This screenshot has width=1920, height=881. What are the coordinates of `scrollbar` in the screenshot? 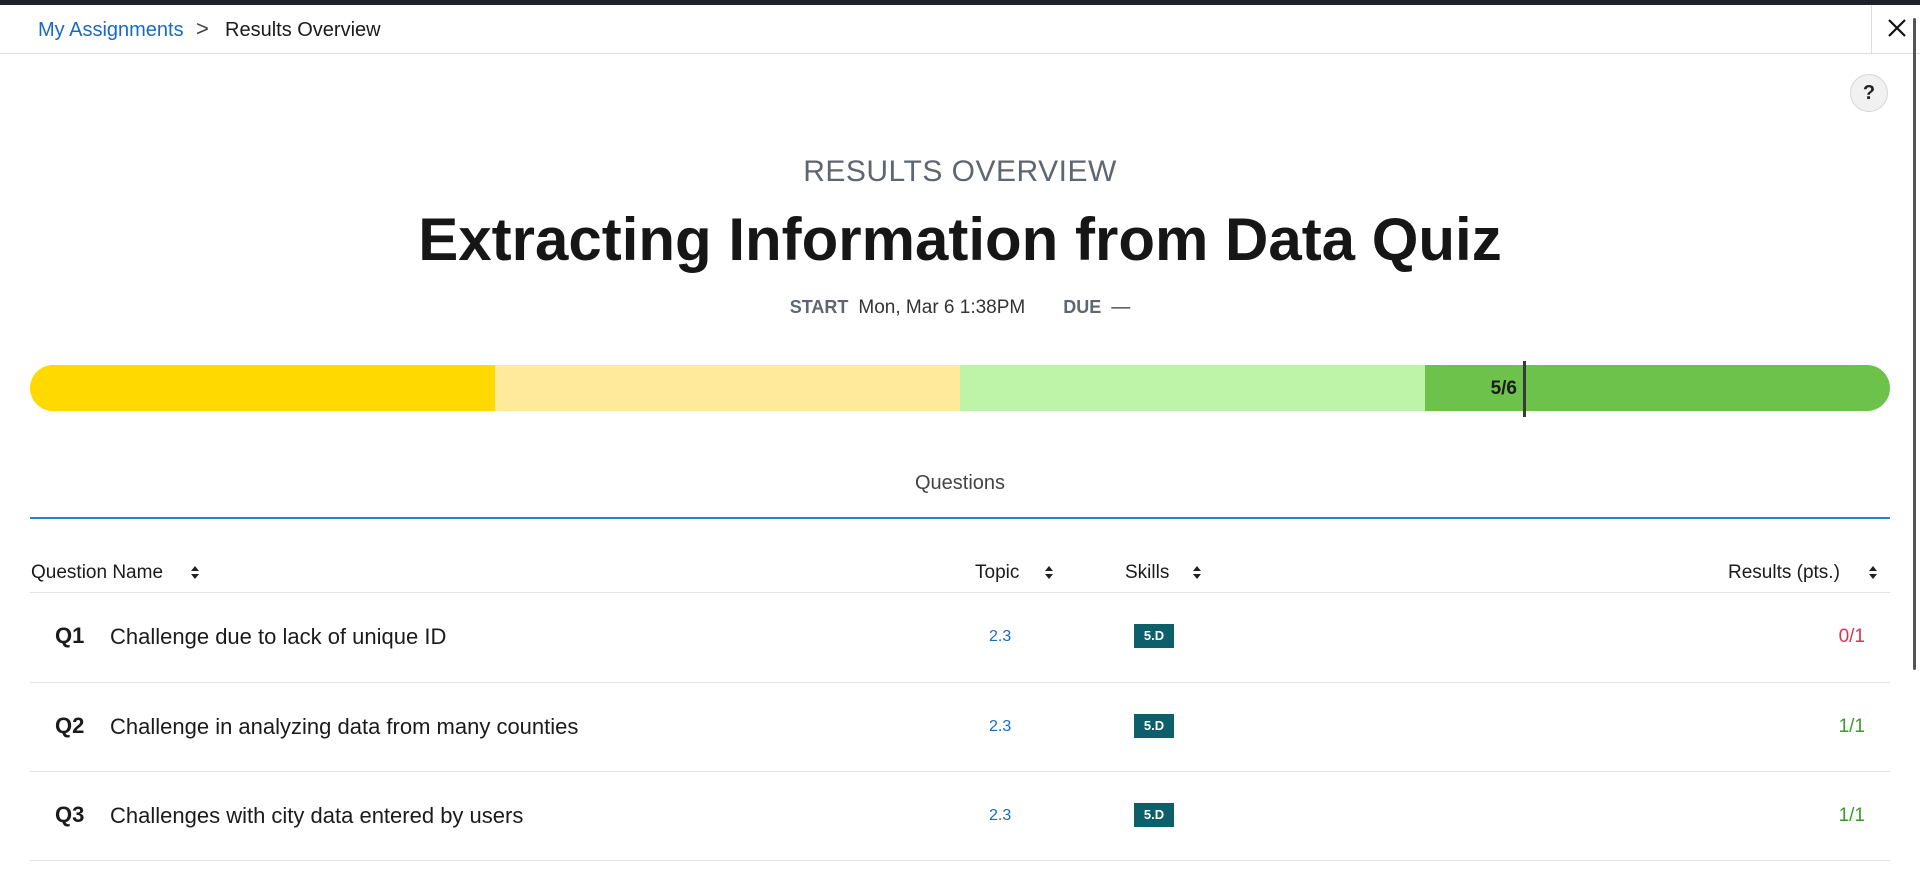 It's located at (1914, 344).